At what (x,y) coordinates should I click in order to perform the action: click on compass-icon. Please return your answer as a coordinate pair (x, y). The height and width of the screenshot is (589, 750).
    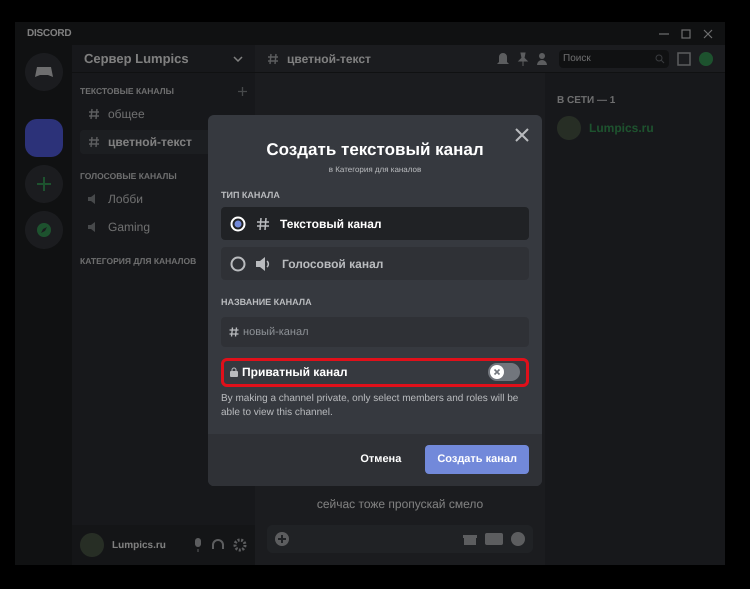
    Looking at the image, I should click on (44, 230).